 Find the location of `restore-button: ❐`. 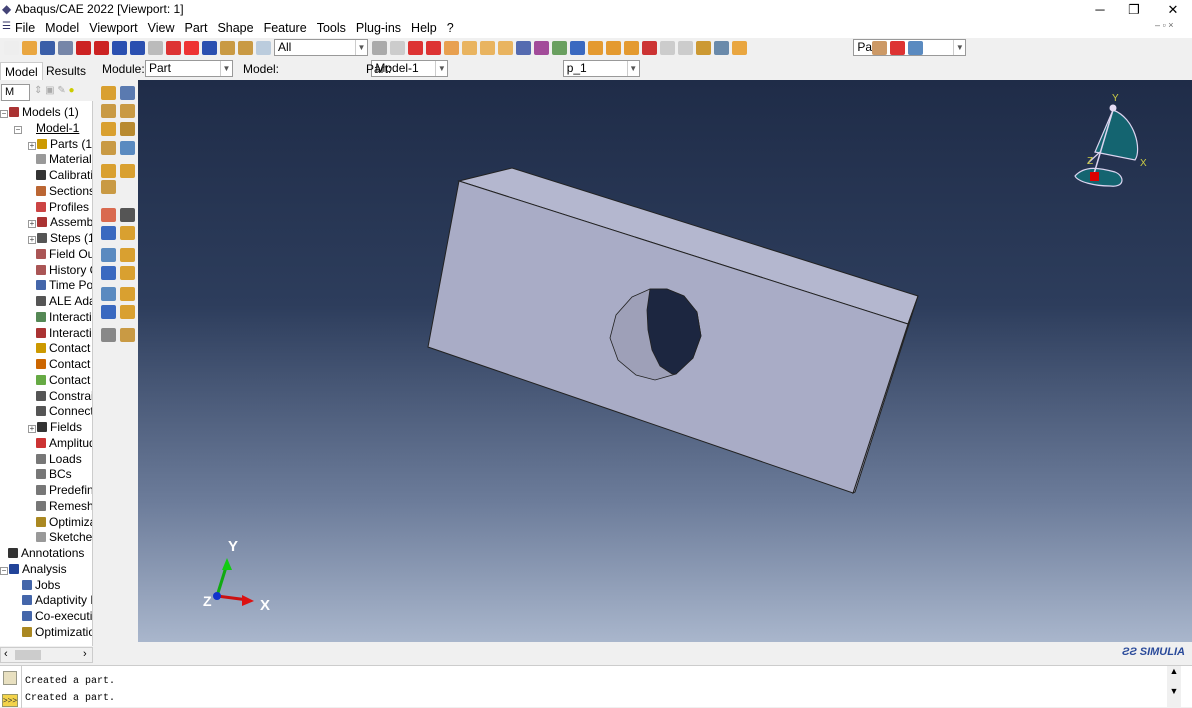

restore-button: ❐ is located at coordinates (1134, 9).